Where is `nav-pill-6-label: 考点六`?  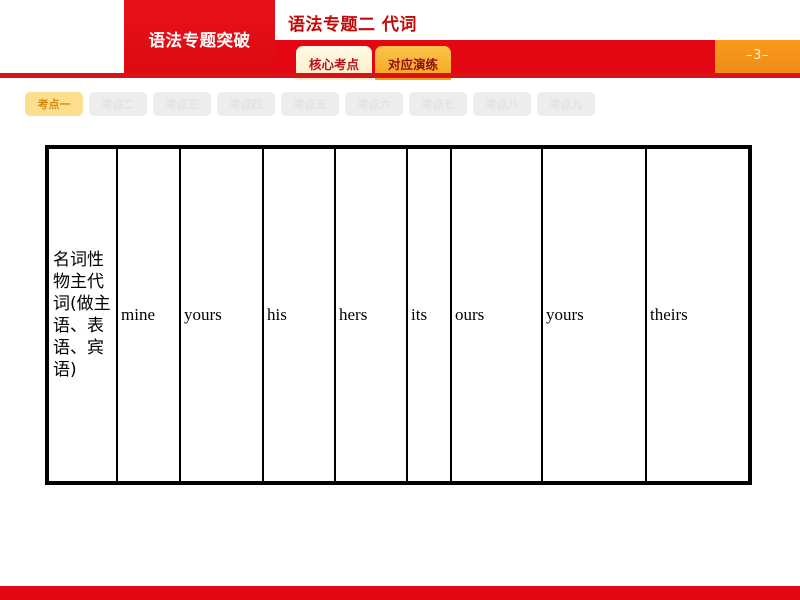 nav-pill-6-label: 考点六 is located at coordinates (374, 104).